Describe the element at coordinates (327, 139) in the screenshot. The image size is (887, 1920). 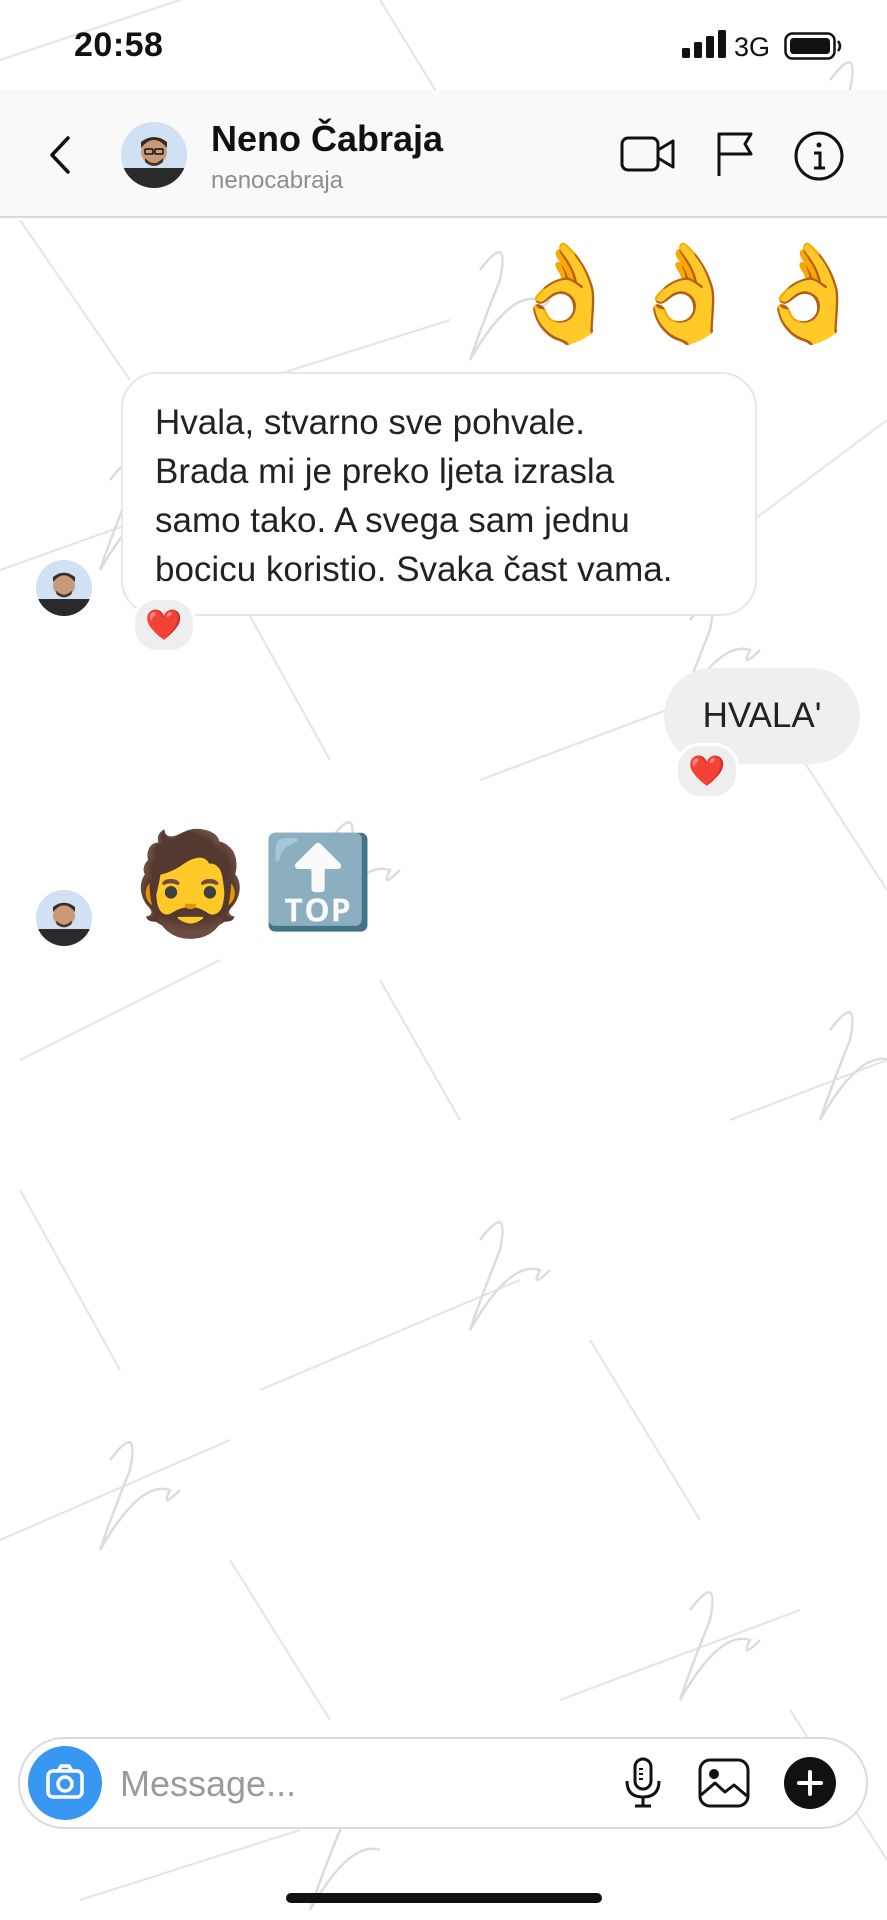
I see `contact-name: Neno Čabraja` at that location.